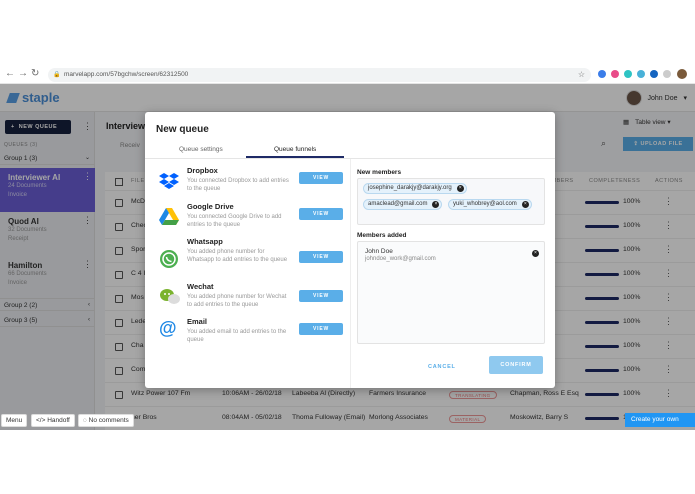 The height and width of the screenshot is (494, 695). Describe the element at coordinates (490, 204) in the screenshot. I see `member-chip: yuki_whobrey@aol.com ×` at that location.